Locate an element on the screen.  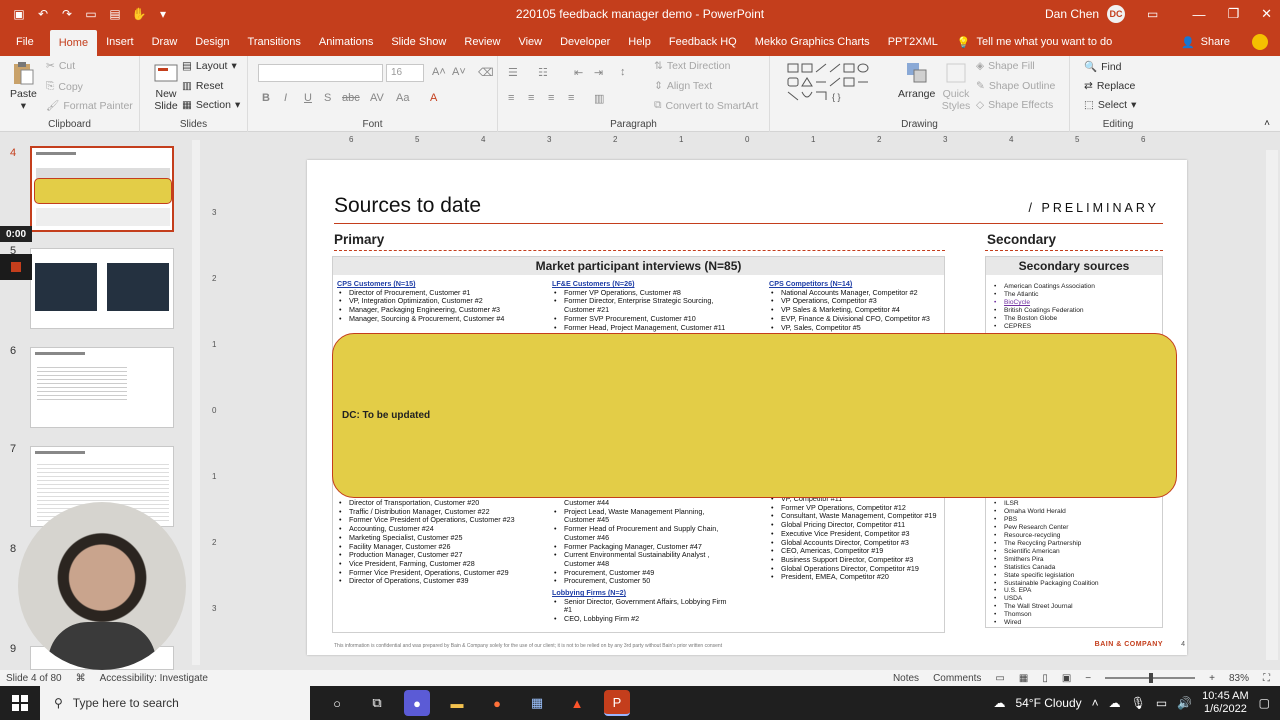
editor-scrollbar is located at coordinates (1272, 405).